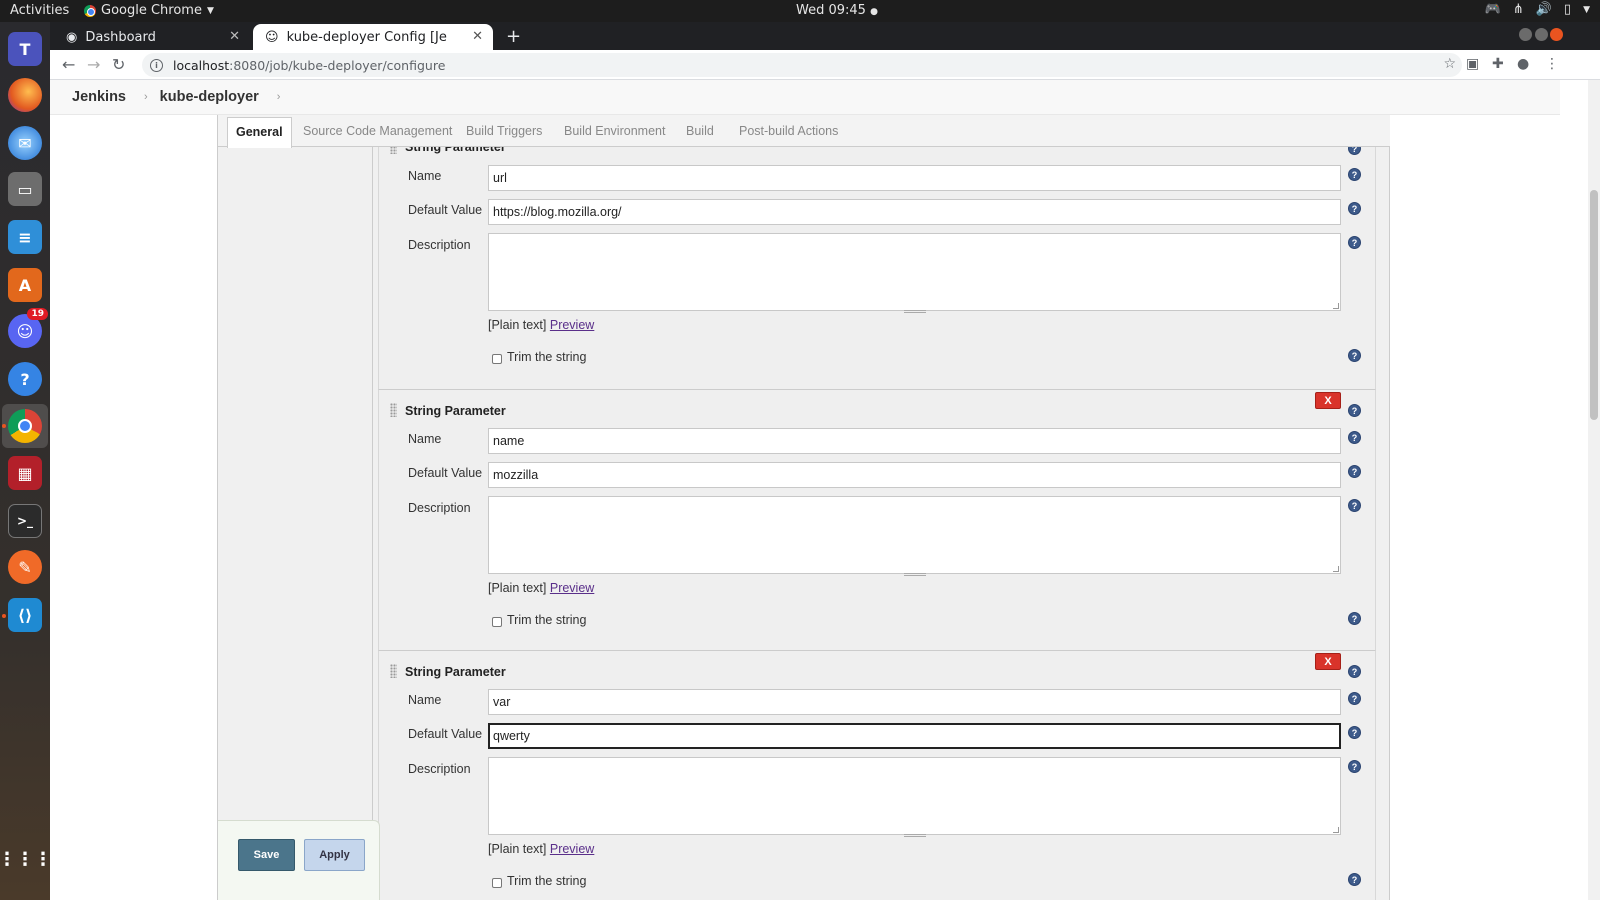  I want to click on tab-build-environment: Build Environment, so click(614, 131).